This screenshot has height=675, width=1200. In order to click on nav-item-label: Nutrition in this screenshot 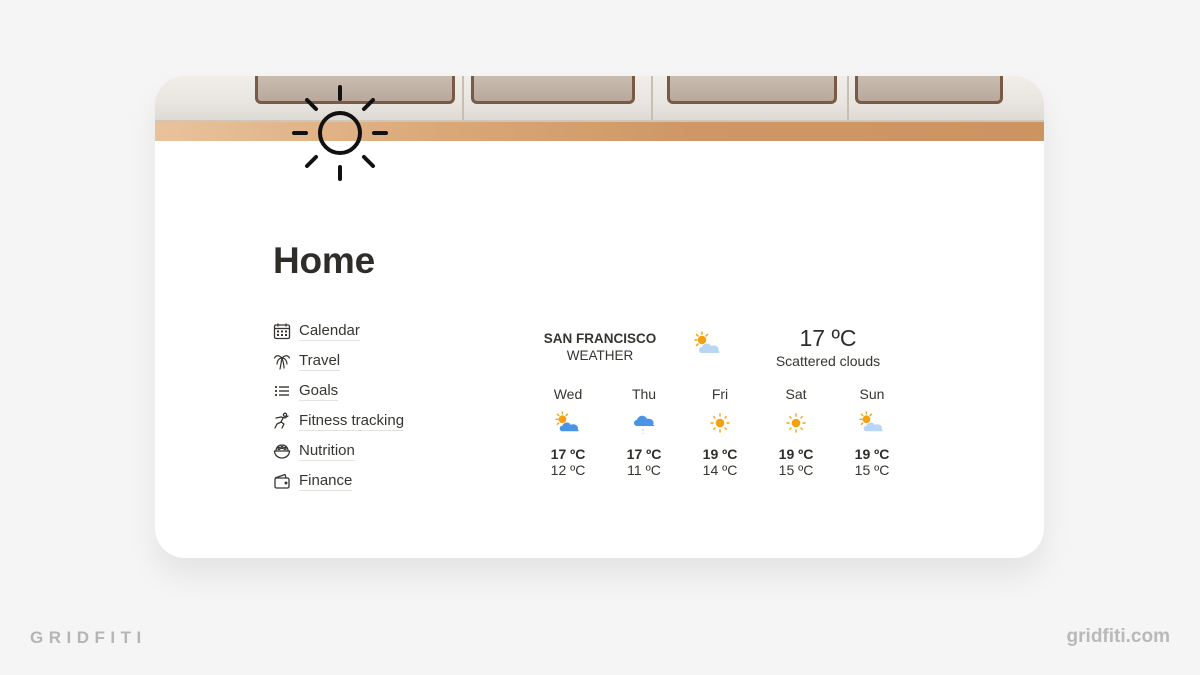, I will do `click(327, 451)`.